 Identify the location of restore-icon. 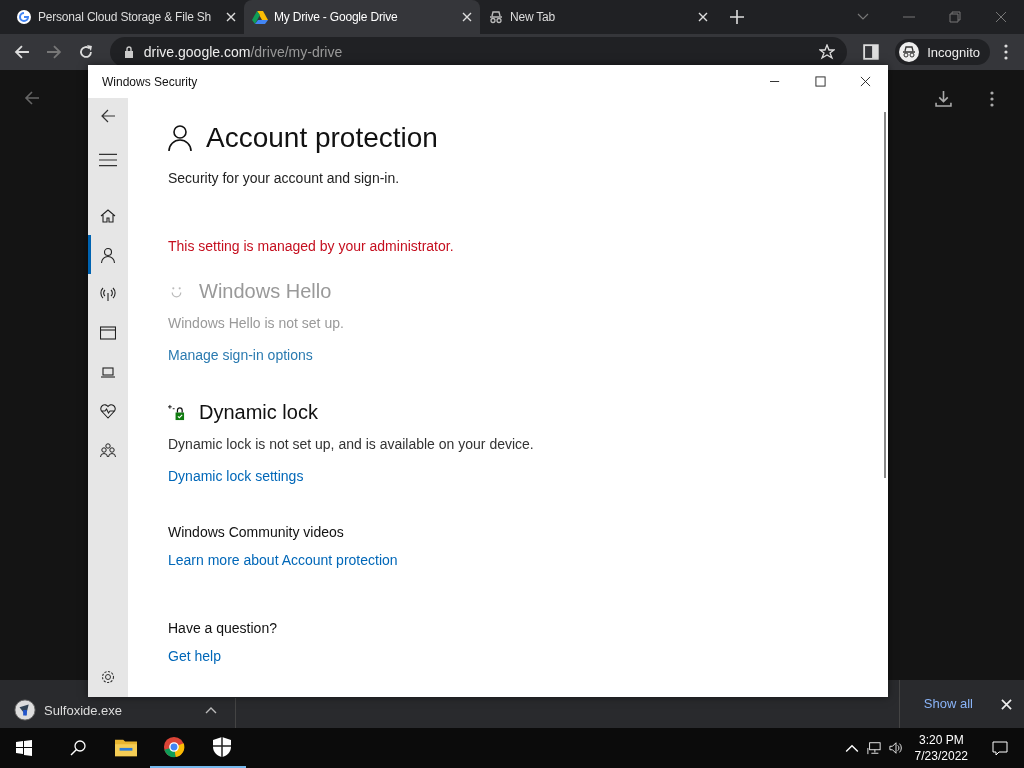
(955, 17).